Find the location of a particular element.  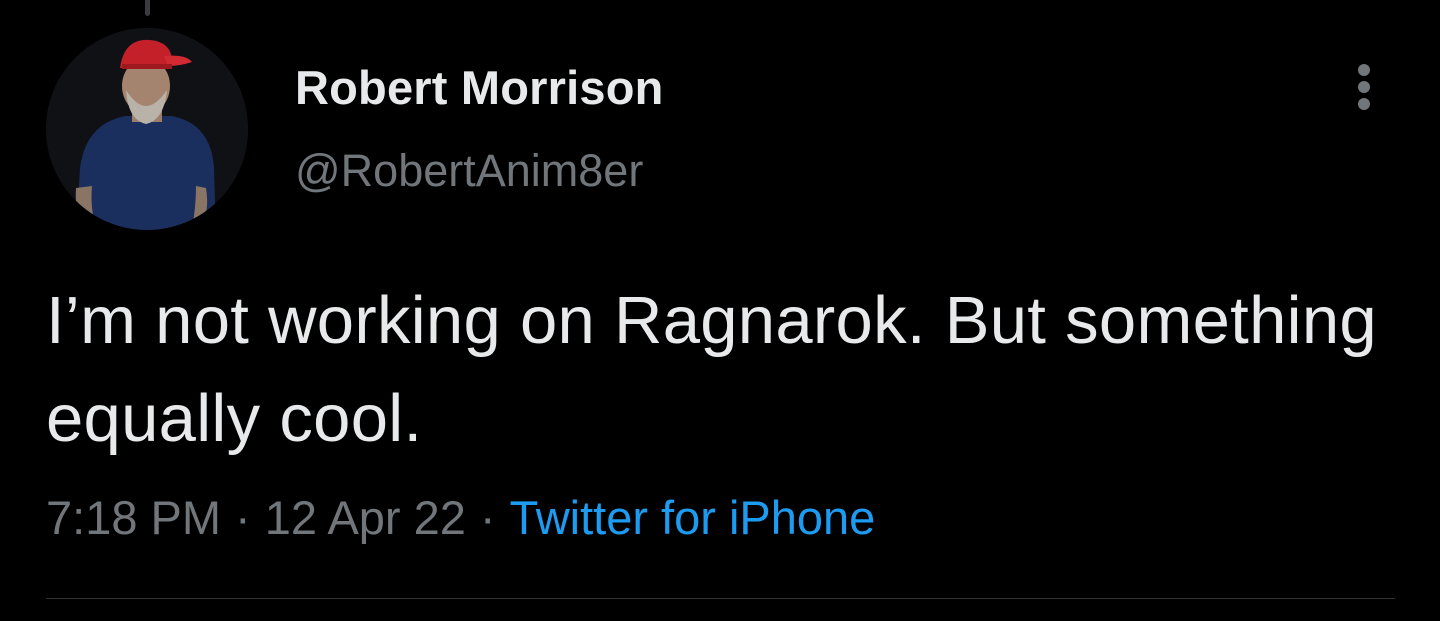

tweet-time: 7:18 PM is located at coordinates (133, 517).